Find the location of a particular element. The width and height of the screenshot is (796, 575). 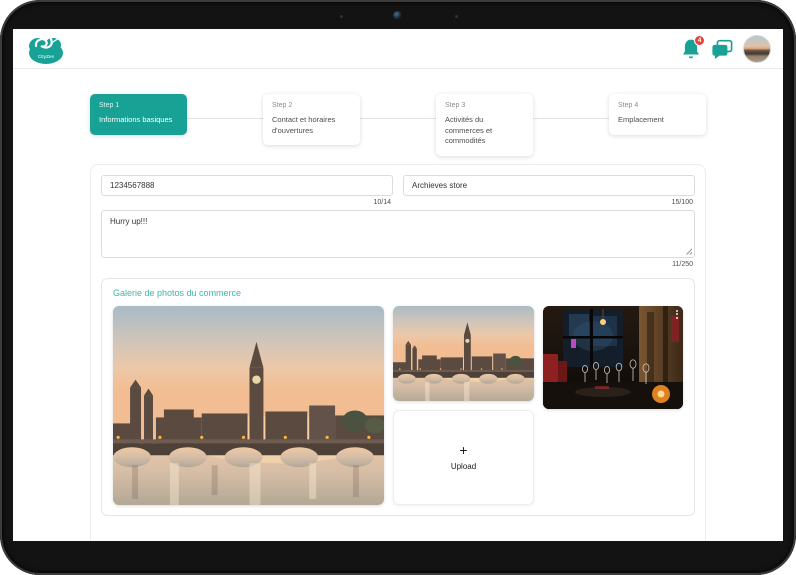

sensor-dot-left is located at coordinates (341, 16).